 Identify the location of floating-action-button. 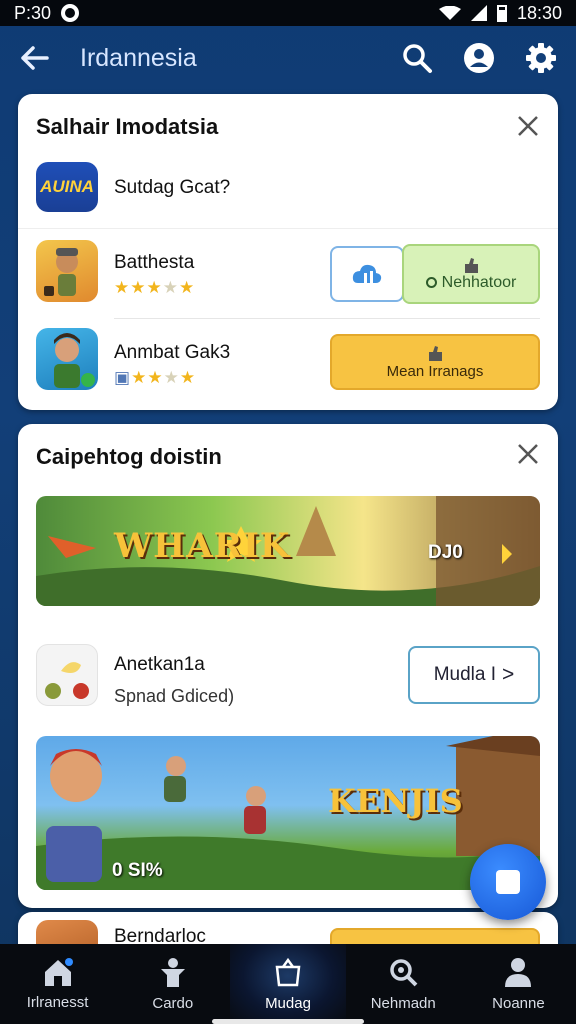
(508, 882).